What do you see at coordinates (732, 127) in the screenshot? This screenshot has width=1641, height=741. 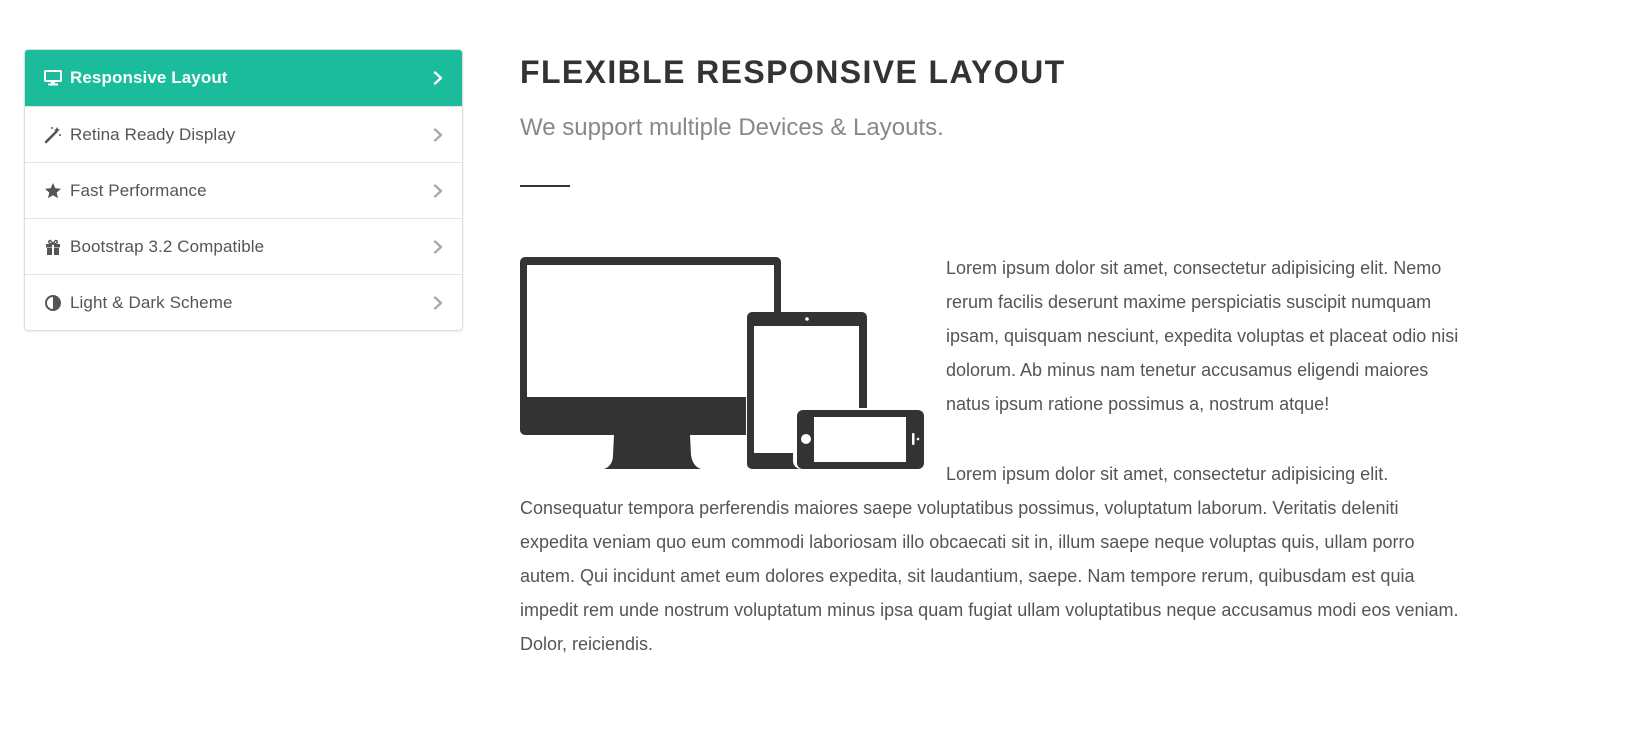 I see `page-subtitle: We support multiple Devices & Layouts.` at bounding box center [732, 127].